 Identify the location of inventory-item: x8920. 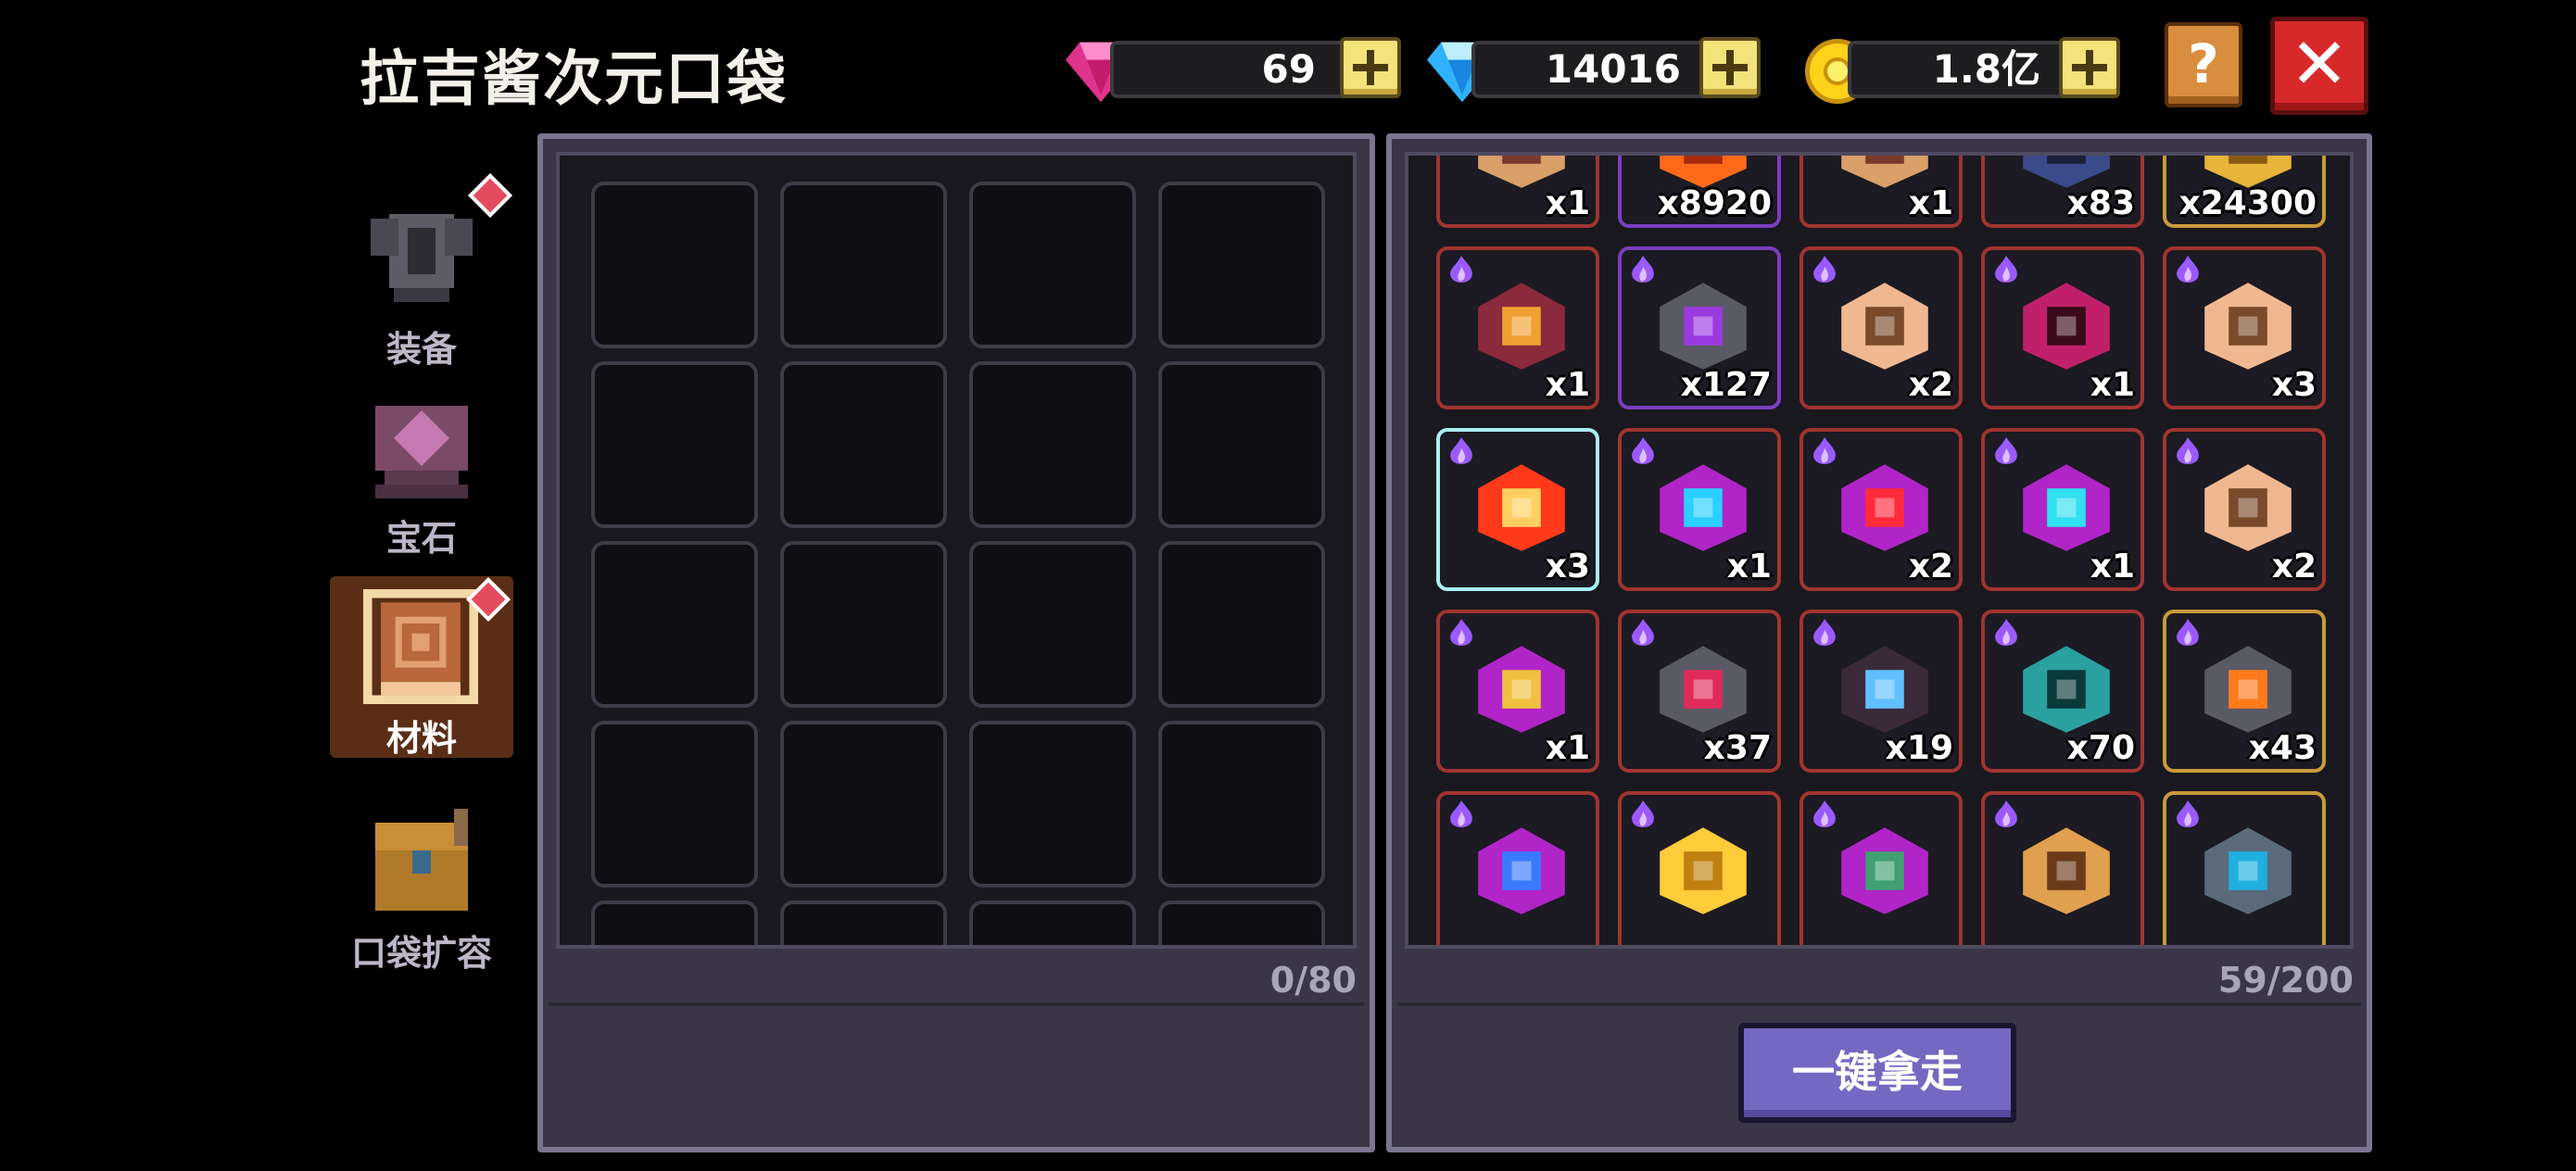
(1699, 192).